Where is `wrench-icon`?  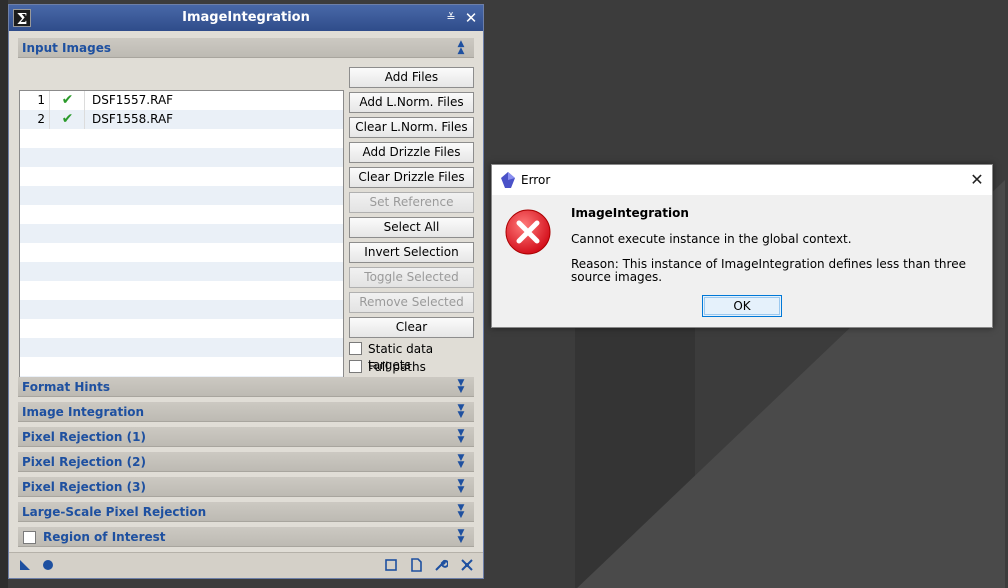 wrench-icon is located at coordinates (441, 566).